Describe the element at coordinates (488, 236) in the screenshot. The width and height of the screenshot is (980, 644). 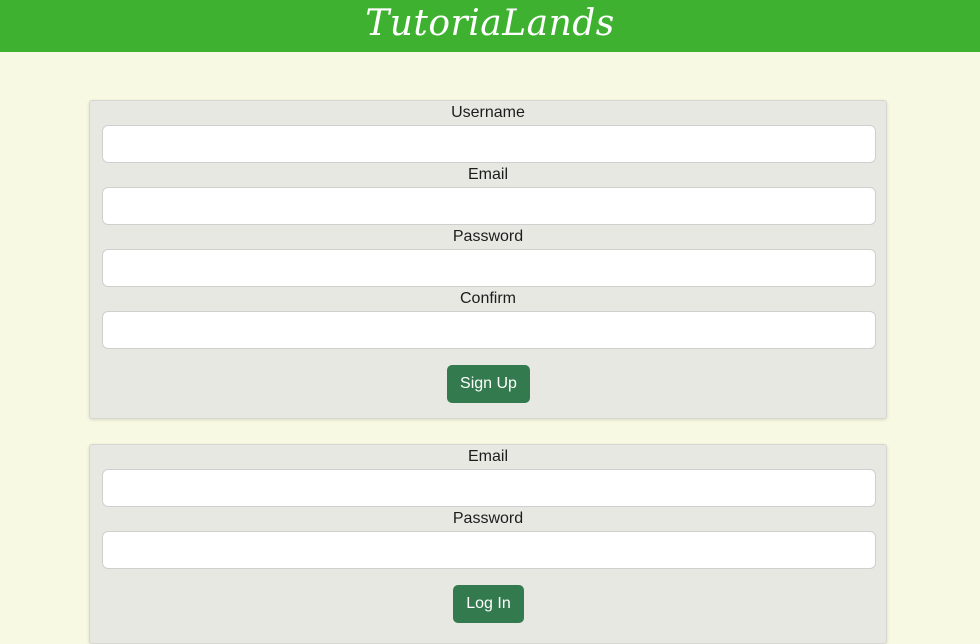
I see `signup-password-label: Password` at that location.